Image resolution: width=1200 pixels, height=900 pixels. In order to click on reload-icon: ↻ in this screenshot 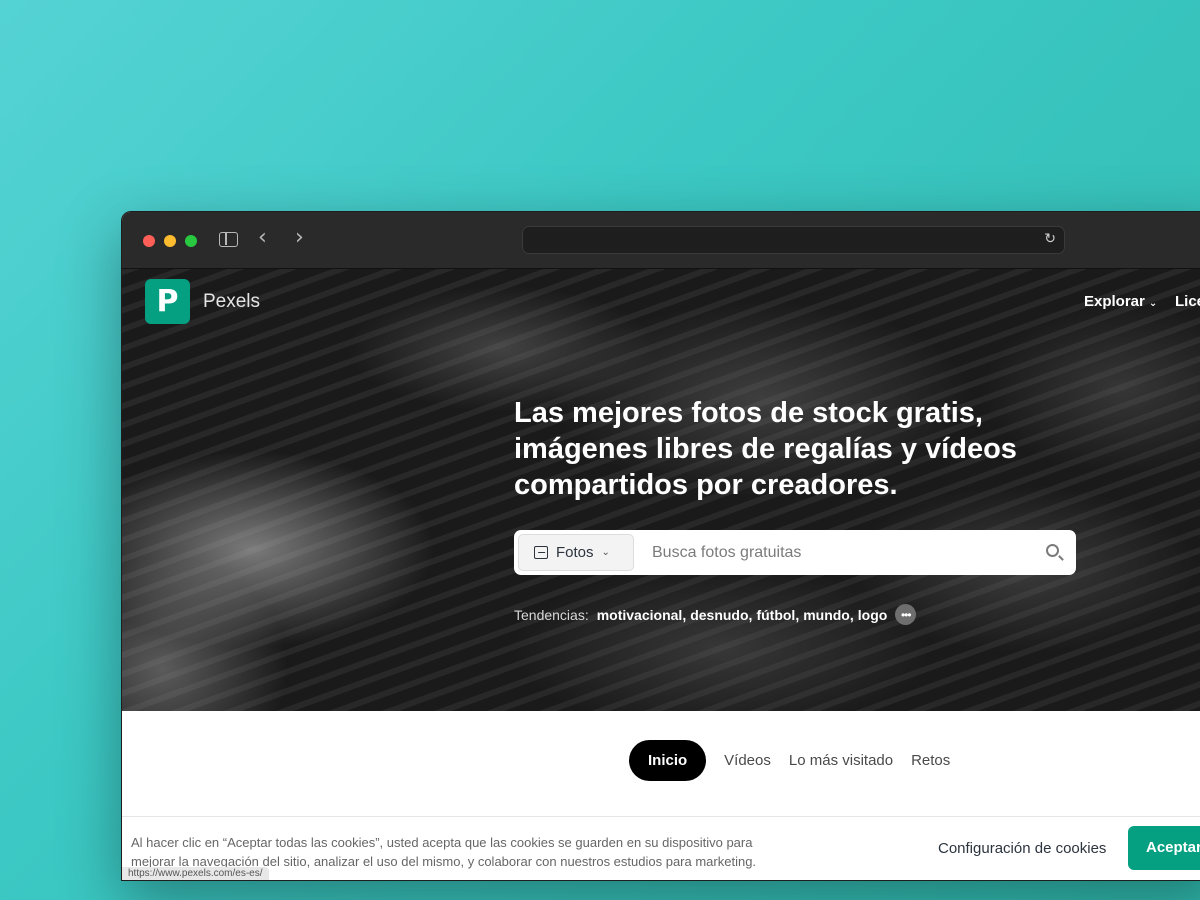, I will do `click(1050, 239)`.